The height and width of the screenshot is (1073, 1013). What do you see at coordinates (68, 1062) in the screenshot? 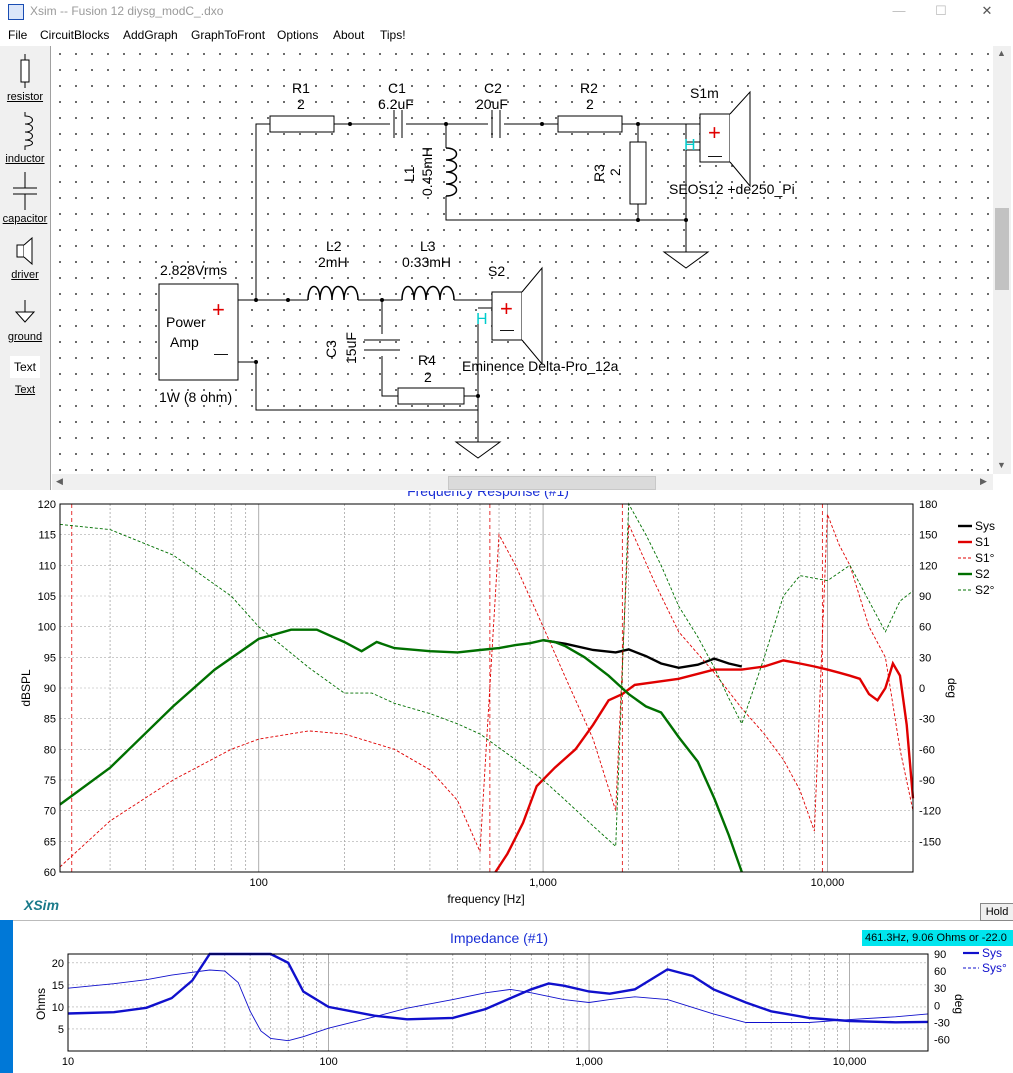
I see `imp-xtick-label: 10` at bounding box center [68, 1062].